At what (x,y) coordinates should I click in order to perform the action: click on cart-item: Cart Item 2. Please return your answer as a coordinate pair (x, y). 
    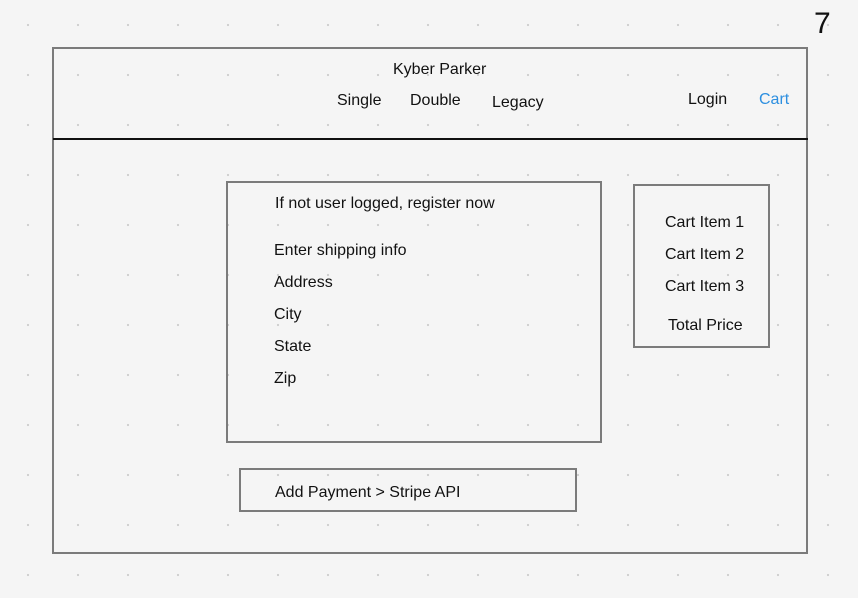
    Looking at the image, I should click on (705, 254).